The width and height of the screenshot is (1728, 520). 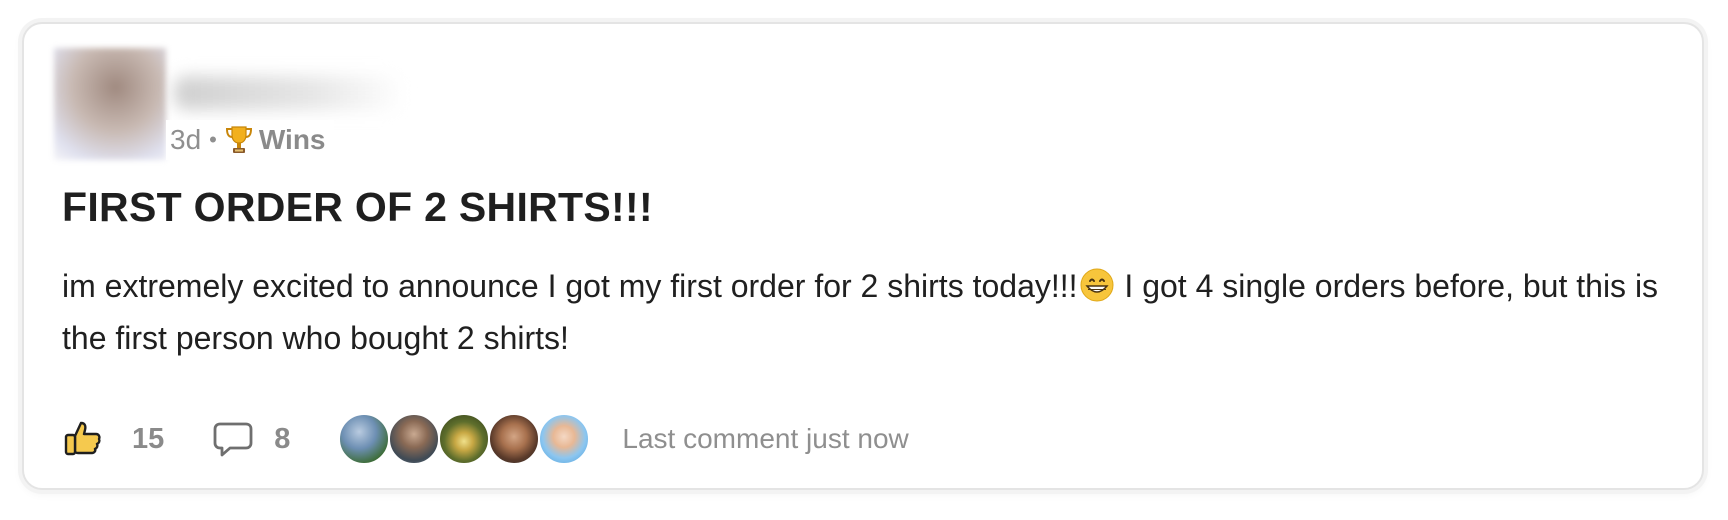 I want to click on post-title: FIRST ORDER OF 2 SHIRTS!!!, so click(x=357, y=207).